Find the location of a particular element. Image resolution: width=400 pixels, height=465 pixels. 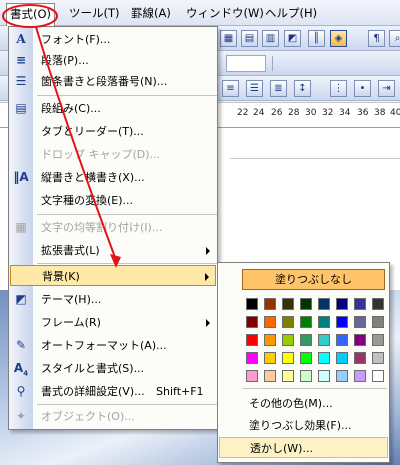

drawing-icon: ◩ is located at coordinates (292, 38).